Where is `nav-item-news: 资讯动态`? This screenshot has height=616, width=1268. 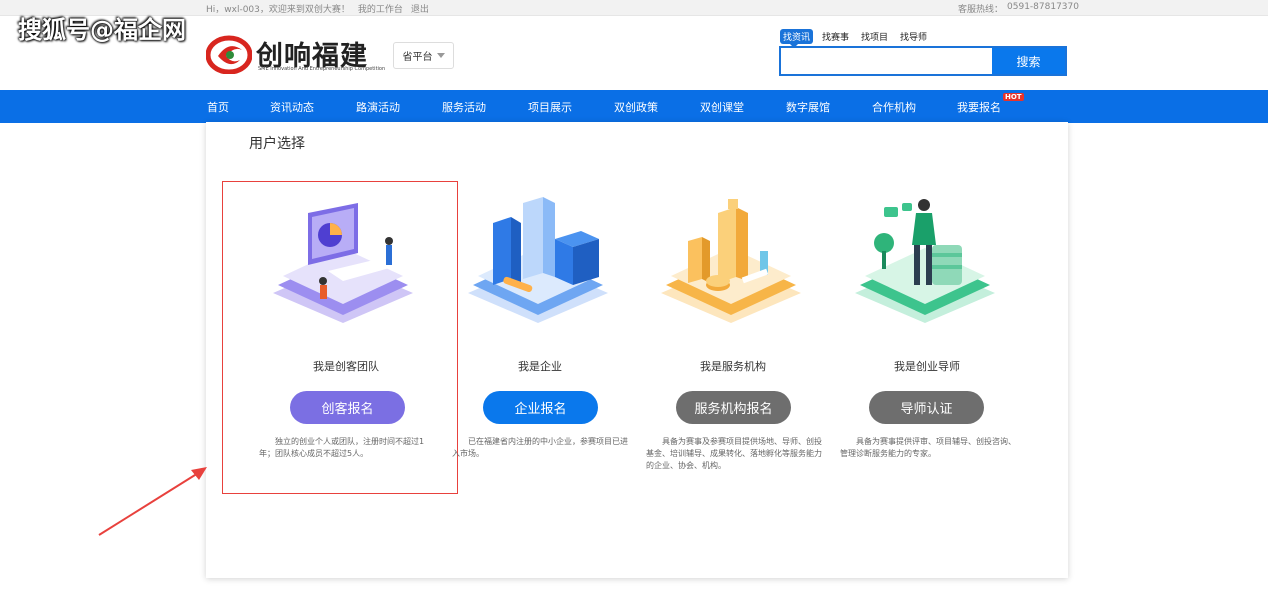
nav-item-news: 资讯动态 is located at coordinates (292, 107).